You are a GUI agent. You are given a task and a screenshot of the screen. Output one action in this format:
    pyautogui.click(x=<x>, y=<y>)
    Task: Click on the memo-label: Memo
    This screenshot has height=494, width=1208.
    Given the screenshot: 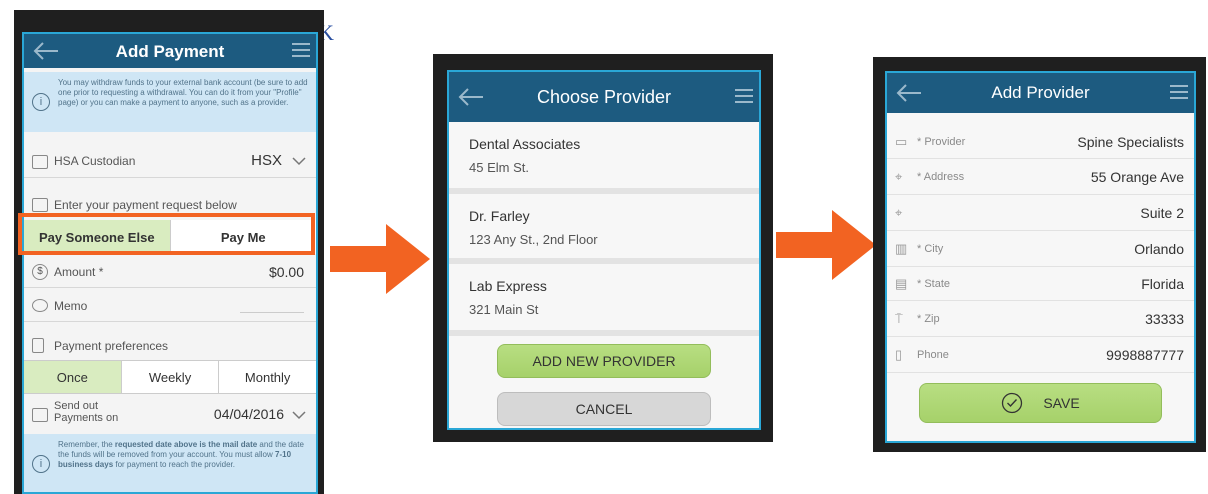 What is the action you would take?
    pyautogui.click(x=71, y=306)
    